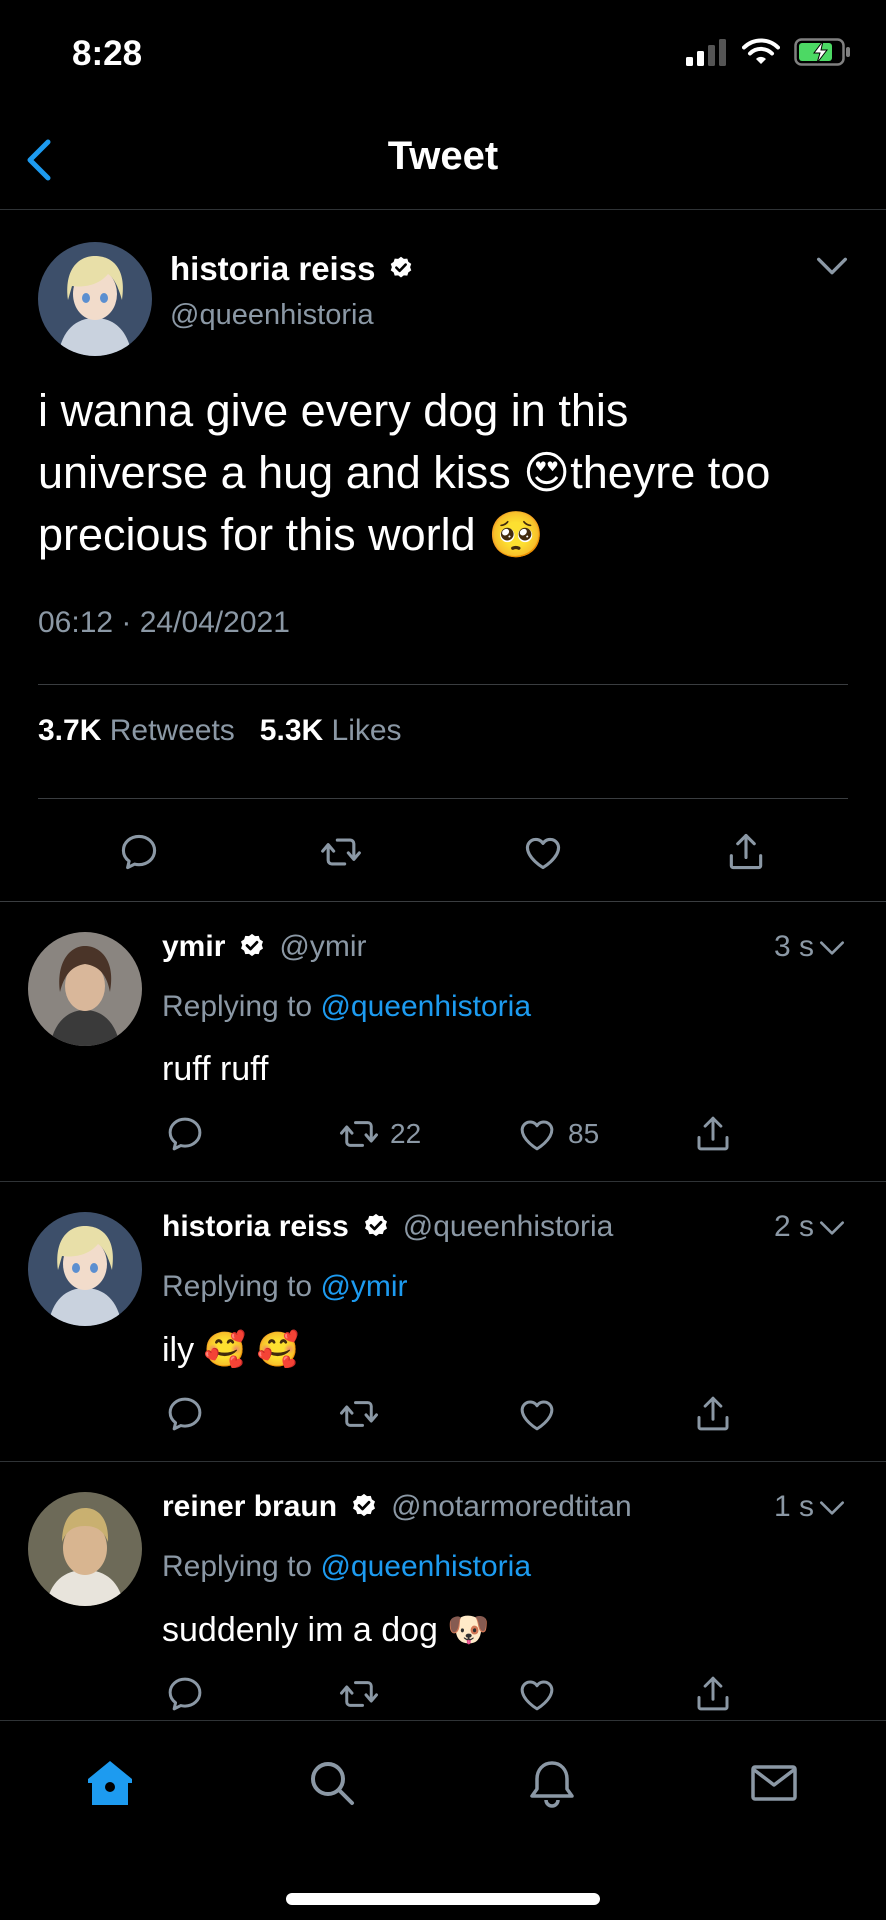  Describe the element at coordinates (272, 315) in the screenshot. I see `author-handle: @queenhistoria` at that location.